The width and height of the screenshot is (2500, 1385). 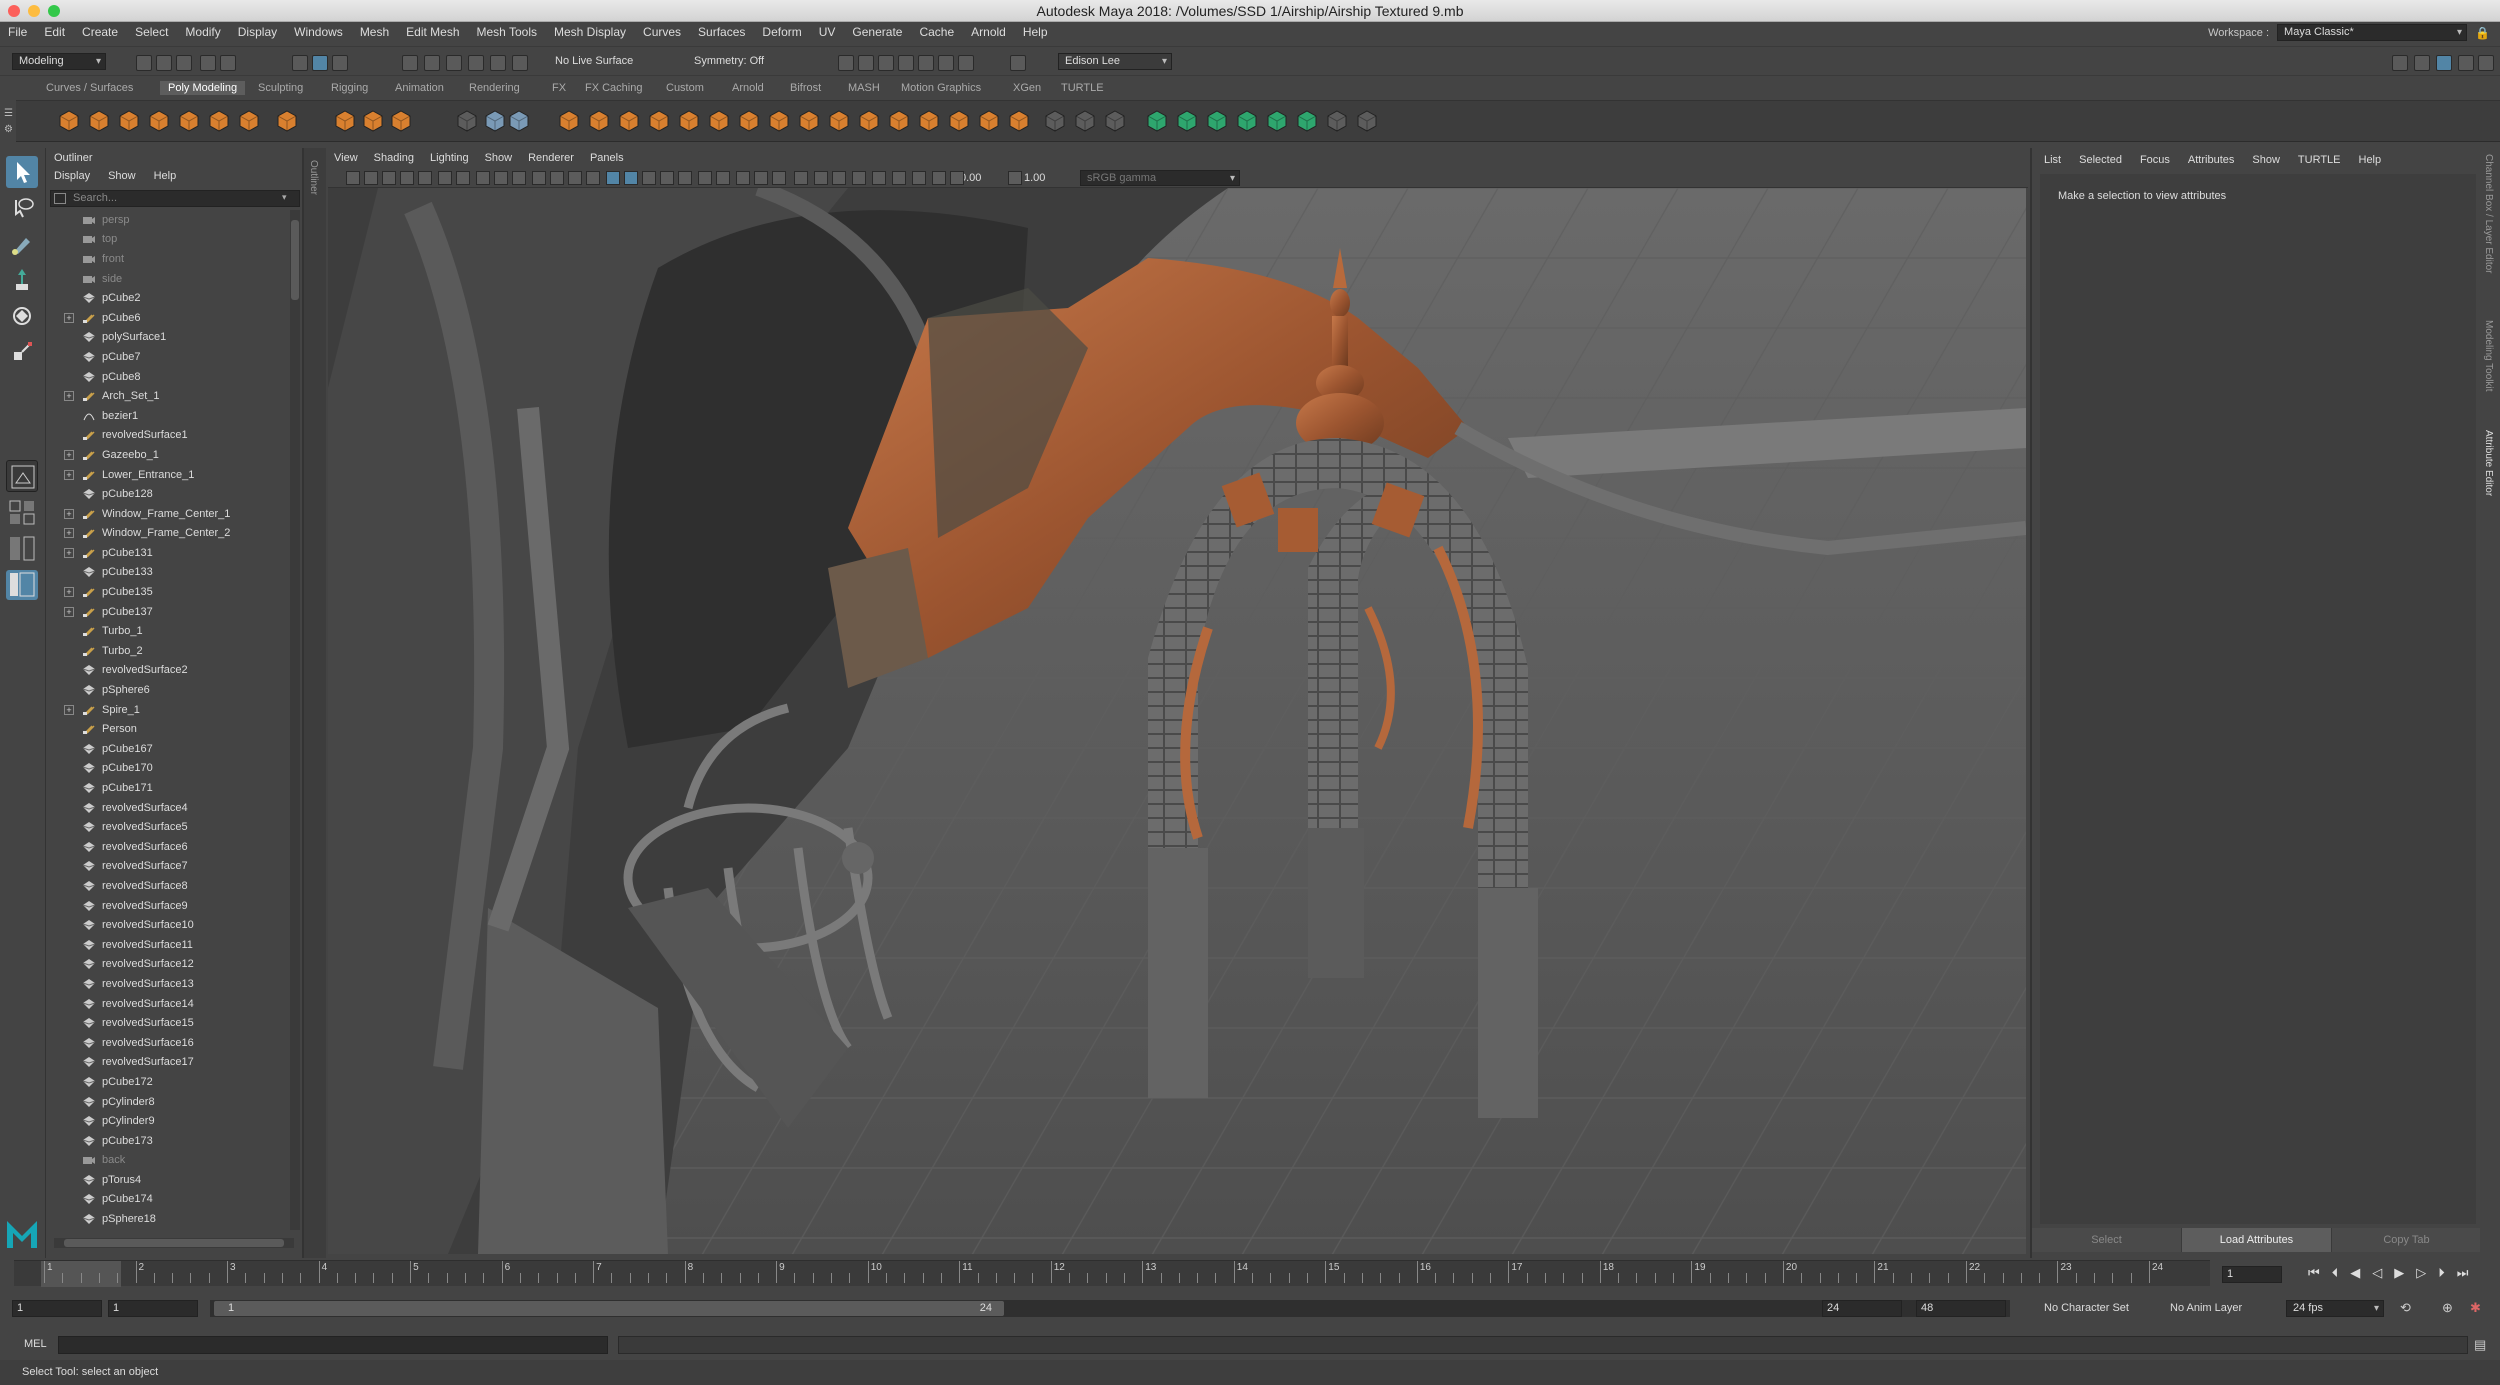 I want to click on outliner-item: revolvedSurface5, so click(x=168, y=827).